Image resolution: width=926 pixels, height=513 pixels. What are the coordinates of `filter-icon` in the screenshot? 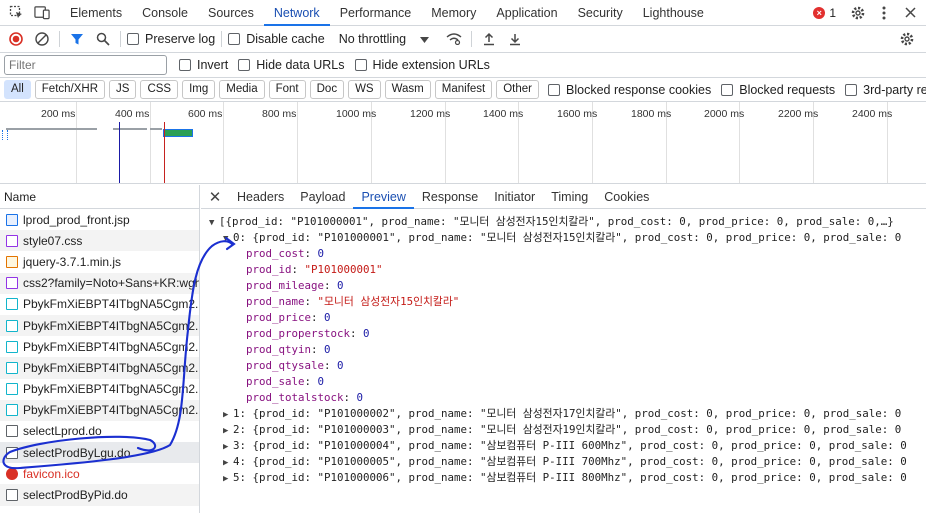 It's located at (77, 39).